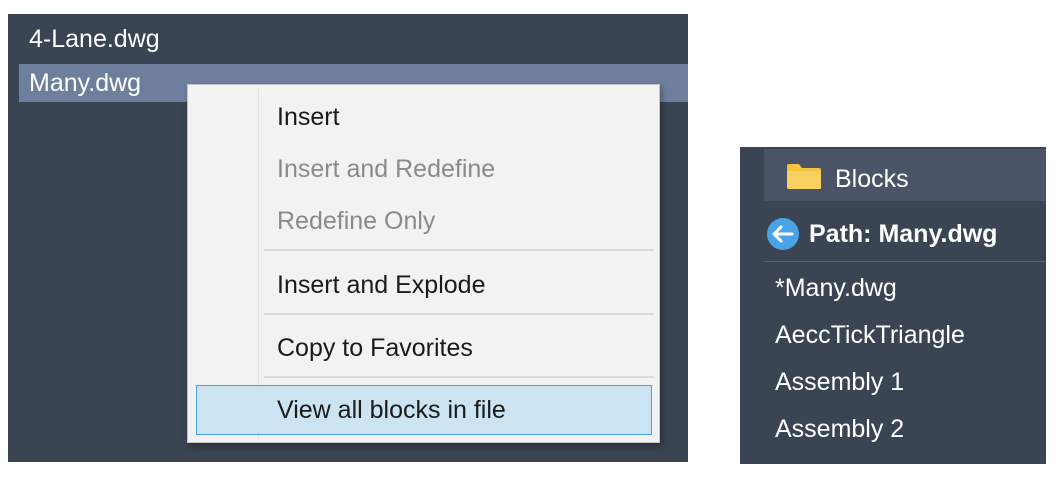  What do you see at coordinates (870, 335) in the screenshot?
I see `block-item: AeccTickTriangle` at bounding box center [870, 335].